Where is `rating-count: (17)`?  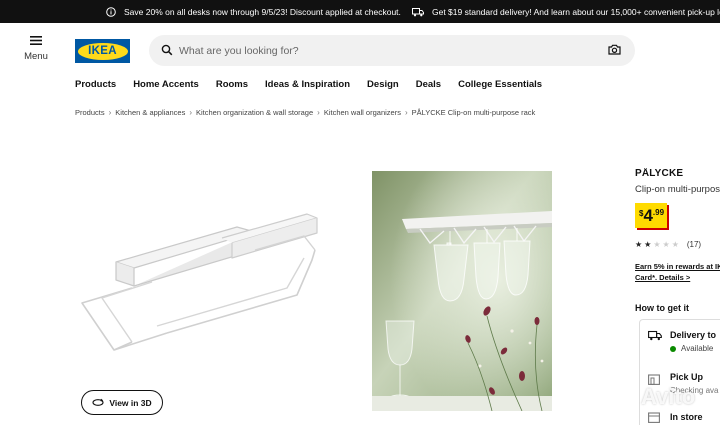 rating-count: (17) is located at coordinates (694, 244).